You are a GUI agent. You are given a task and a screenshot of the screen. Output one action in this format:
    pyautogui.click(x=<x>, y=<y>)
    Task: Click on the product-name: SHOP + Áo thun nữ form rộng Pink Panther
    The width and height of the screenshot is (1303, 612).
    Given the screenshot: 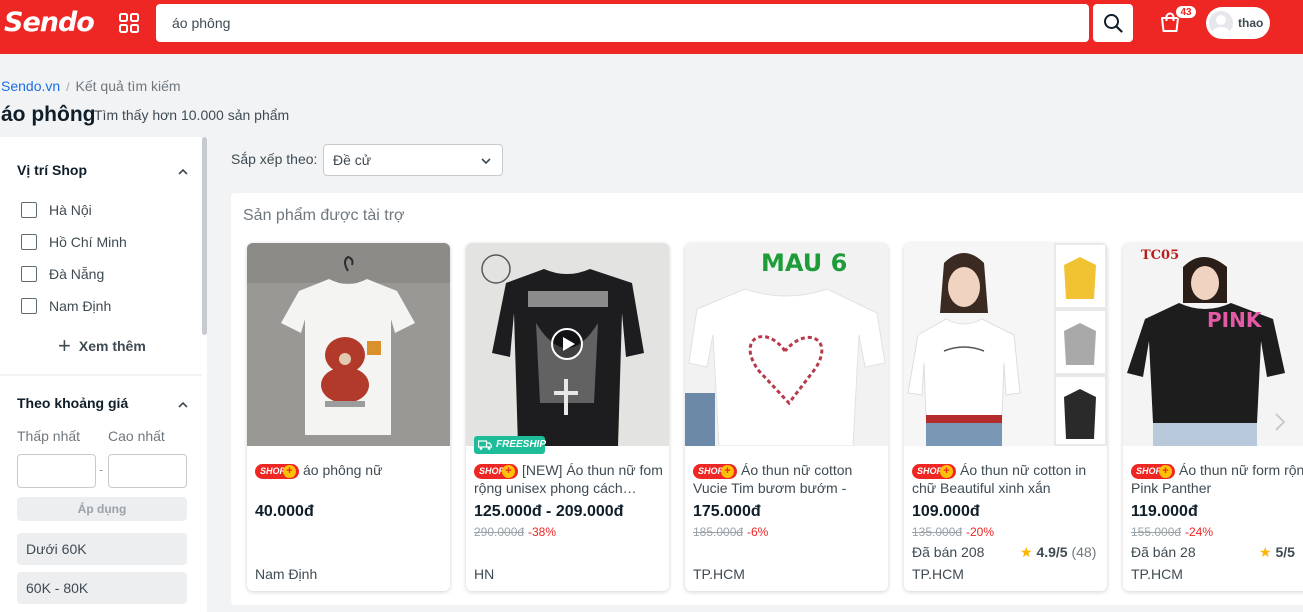 What is the action you would take?
    pyautogui.click(x=1217, y=479)
    